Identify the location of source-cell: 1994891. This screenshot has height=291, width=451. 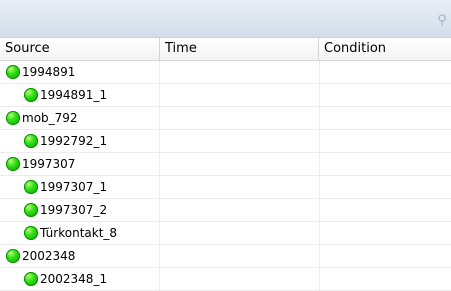
(40, 72).